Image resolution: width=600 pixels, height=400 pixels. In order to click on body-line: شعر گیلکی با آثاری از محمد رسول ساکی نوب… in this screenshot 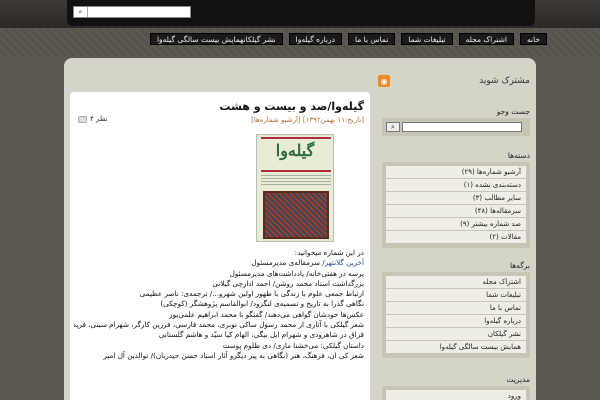, I will do `click(219, 325)`.